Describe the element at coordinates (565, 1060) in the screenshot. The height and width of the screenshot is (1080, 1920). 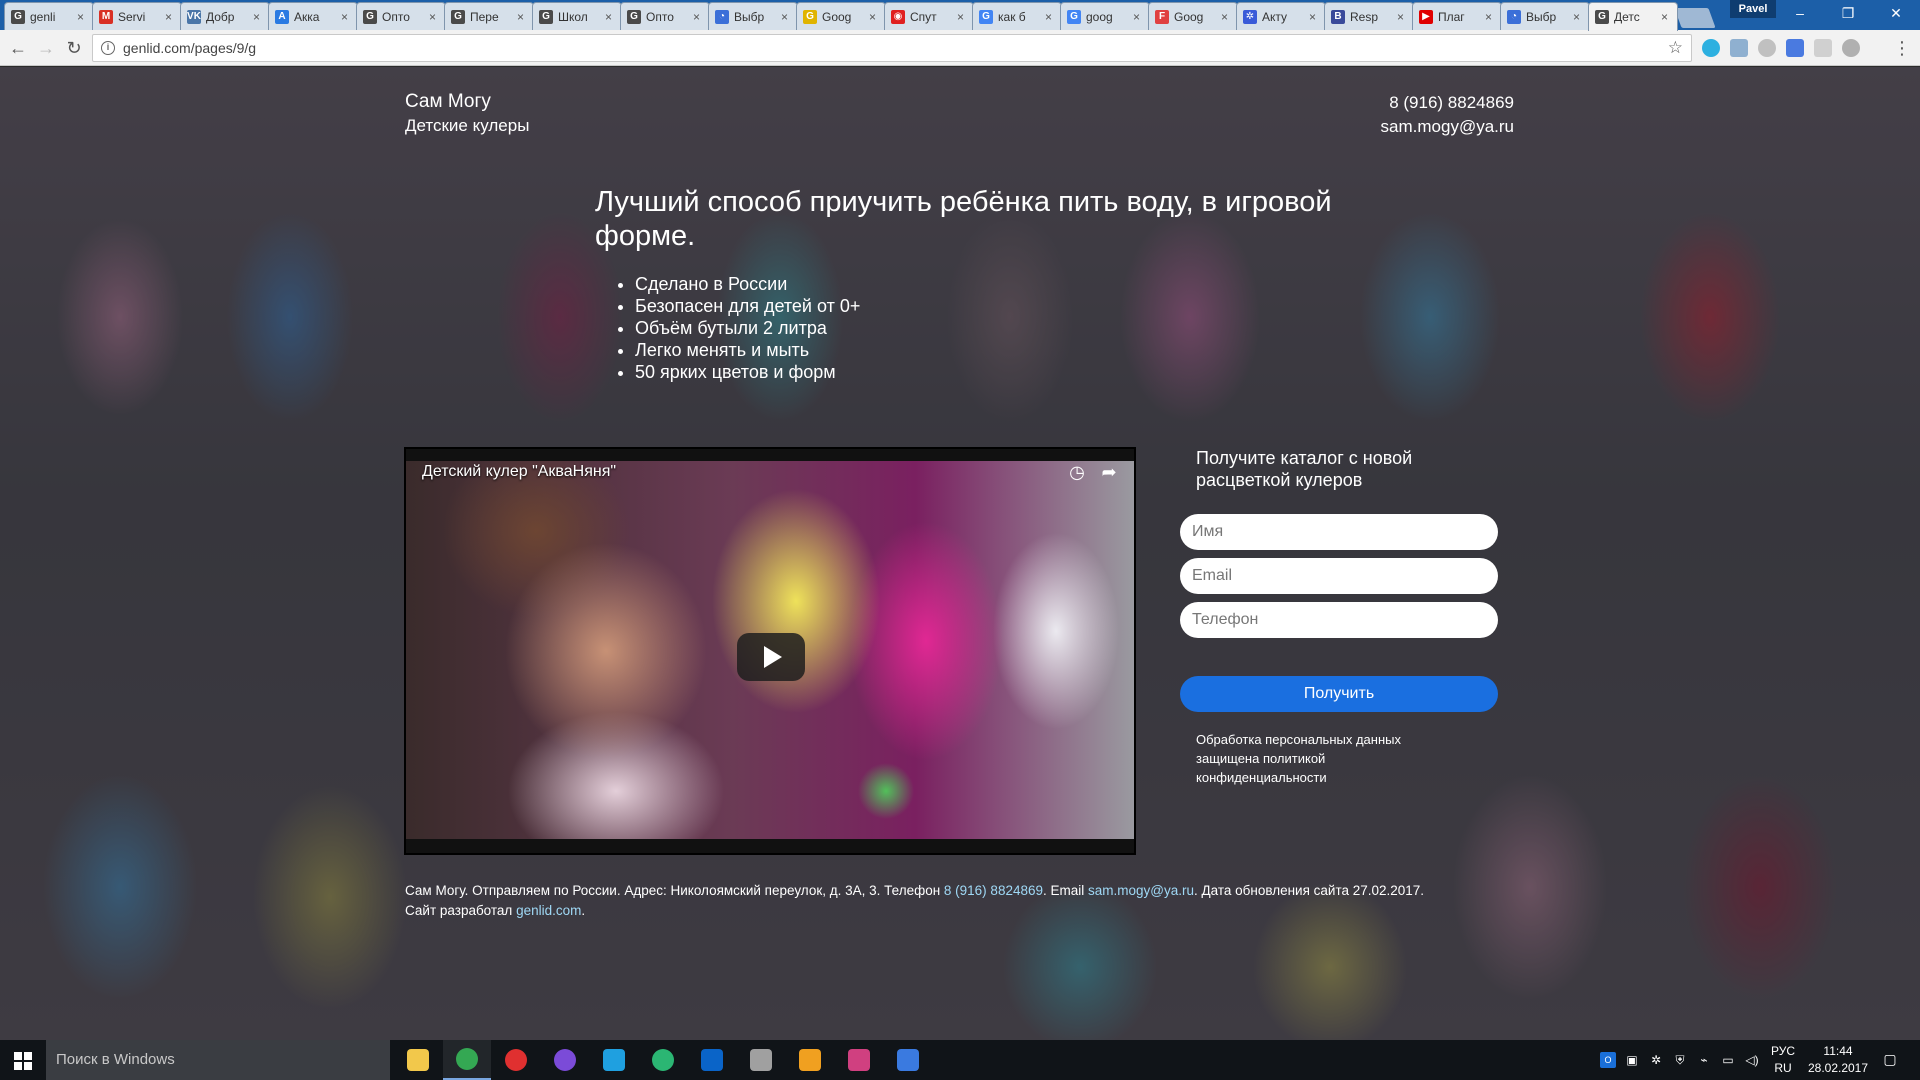
I see `purple-app-icon` at that location.